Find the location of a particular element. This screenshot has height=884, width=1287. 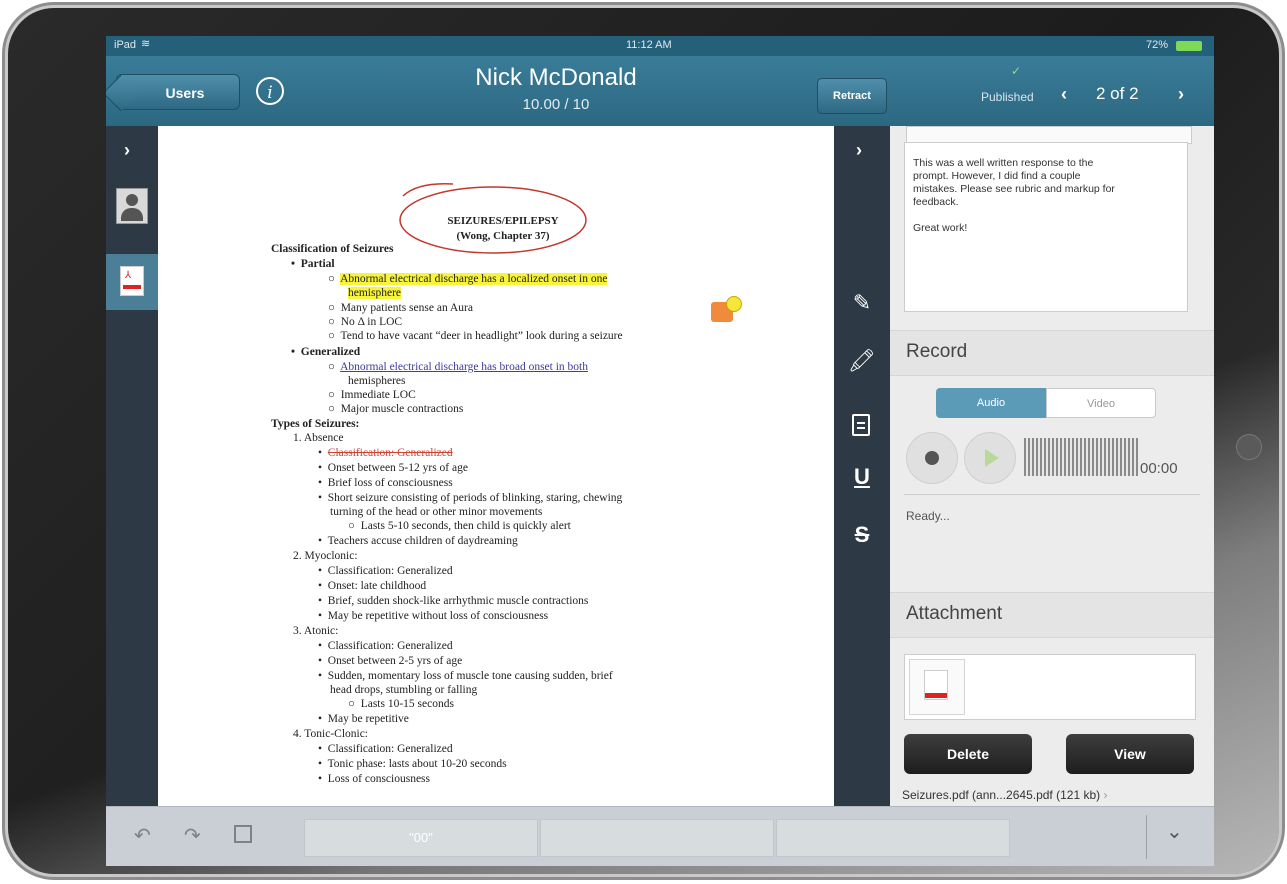

generalized-item-3: ○ Major muscle contractions is located at coordinates (396, 409).